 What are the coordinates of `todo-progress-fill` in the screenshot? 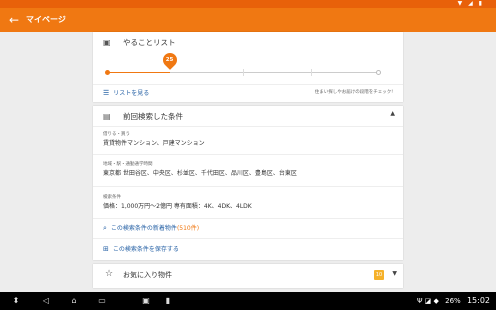 It's located at (138, 72).